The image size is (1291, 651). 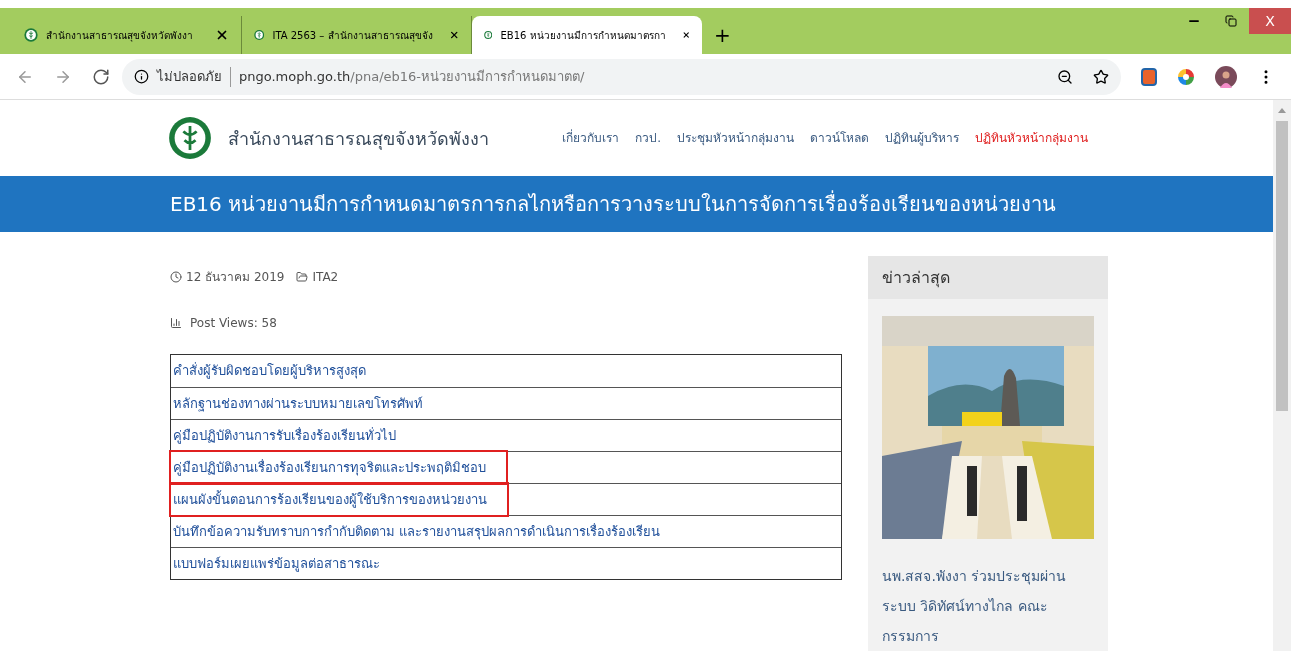 I want to click on document-link: คู่มือปฏิบัติงานการรับเรื่องร้องเรียนทั่วไป, so click(x=293, y=435).